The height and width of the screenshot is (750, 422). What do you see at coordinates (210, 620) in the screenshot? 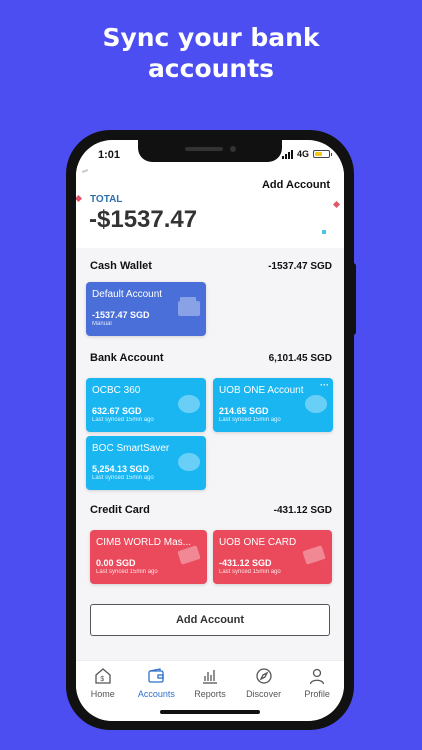
I see `add-account-button: Add Account` at bounding box center [210, 620].